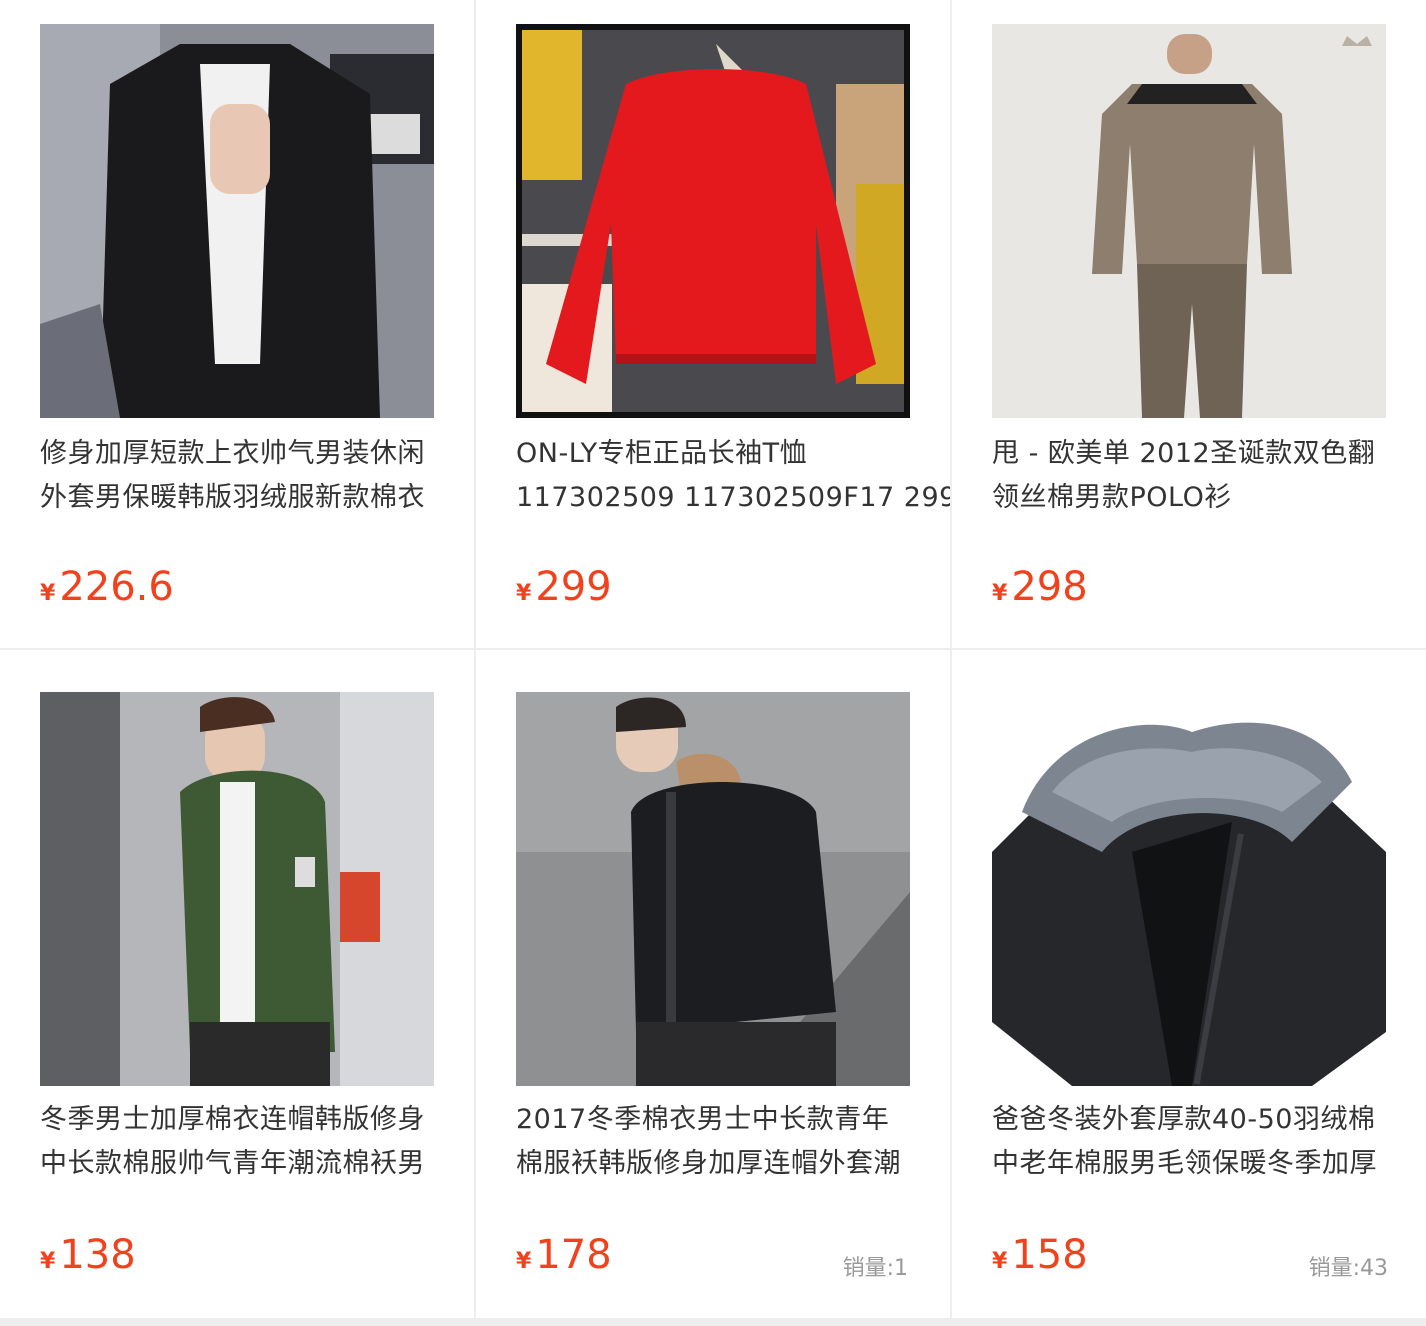 The width and height of the screenshot is (1426, 1326). I want to click on product-title-line2: 棉服袄韩版修身加厚连帽外套潮, so click(708, 1163).